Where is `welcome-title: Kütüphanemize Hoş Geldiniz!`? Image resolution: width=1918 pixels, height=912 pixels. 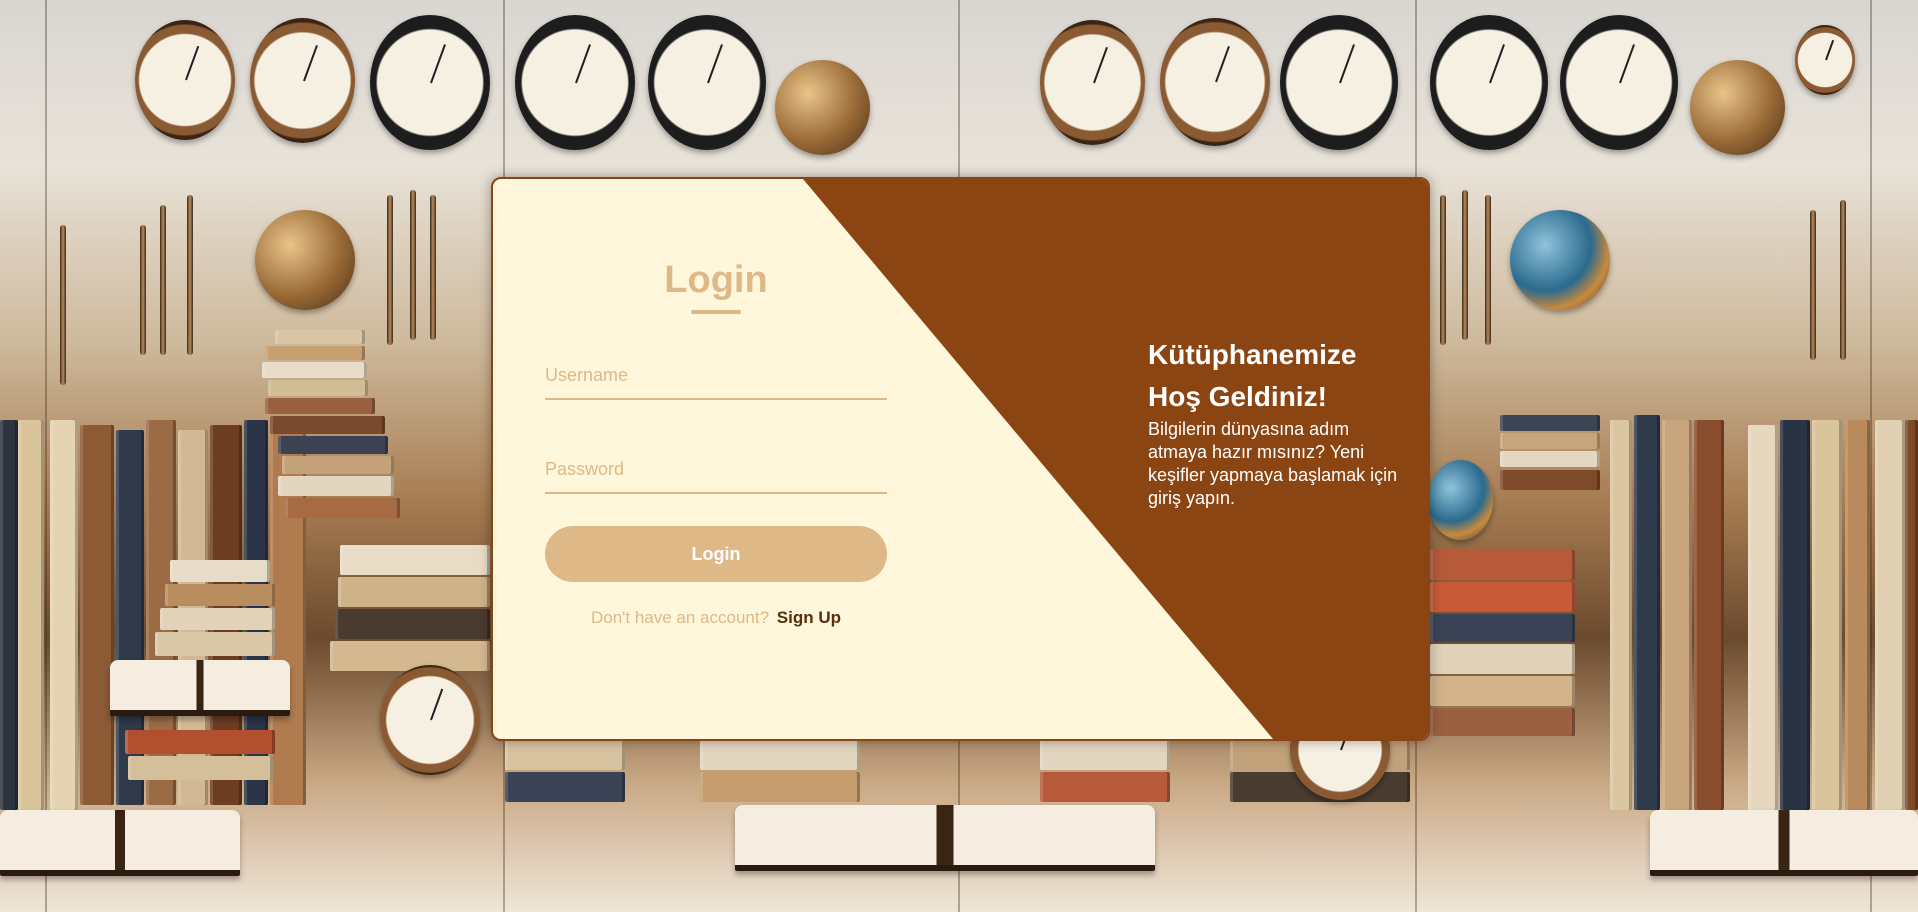 welcome-title: Kütüphanemize Hoş Geldiniz! is located at coordinates (1252, 375).